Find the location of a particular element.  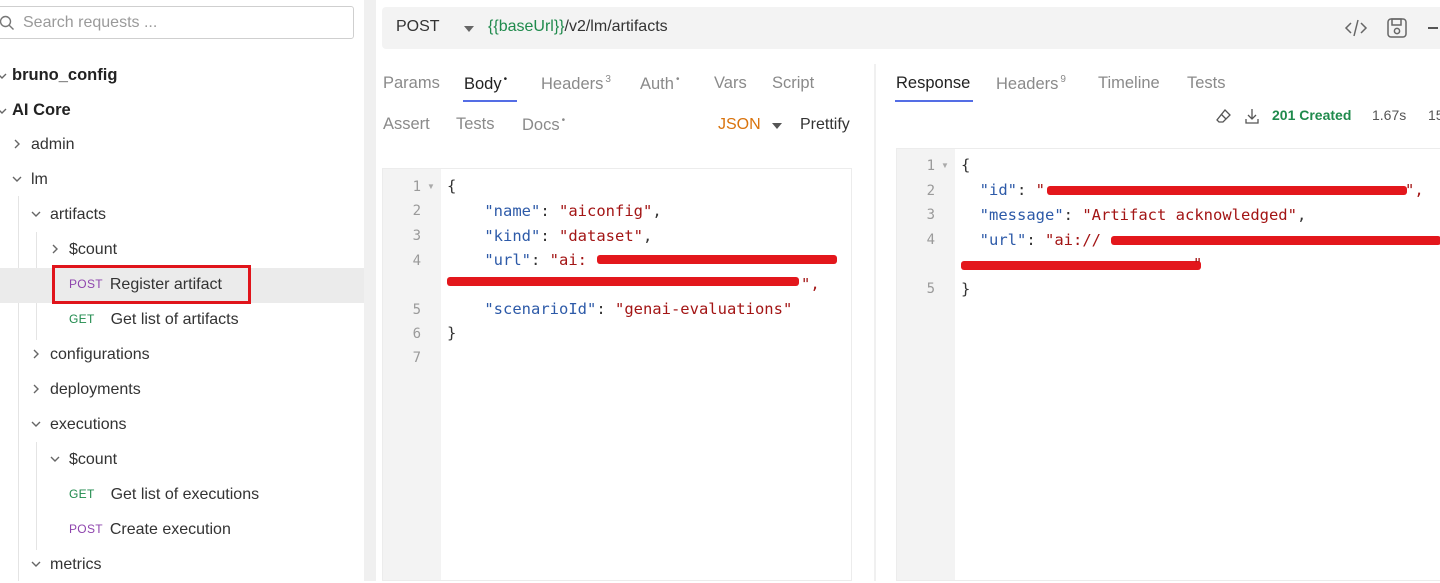

sidebar-folder: metrics is located at coordinates (182, 565).